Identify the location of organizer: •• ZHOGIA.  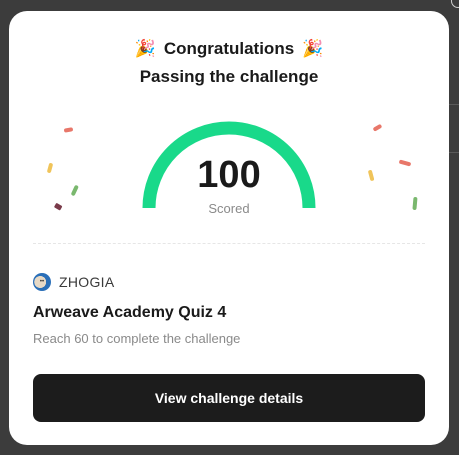
(73, 282).